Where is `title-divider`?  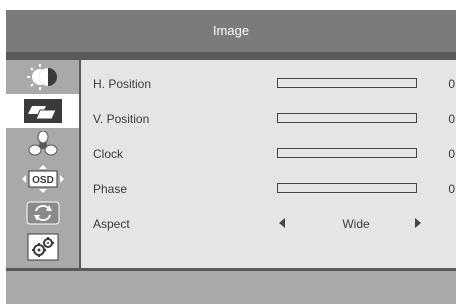 title-divider is located at coordinates (231, 56).